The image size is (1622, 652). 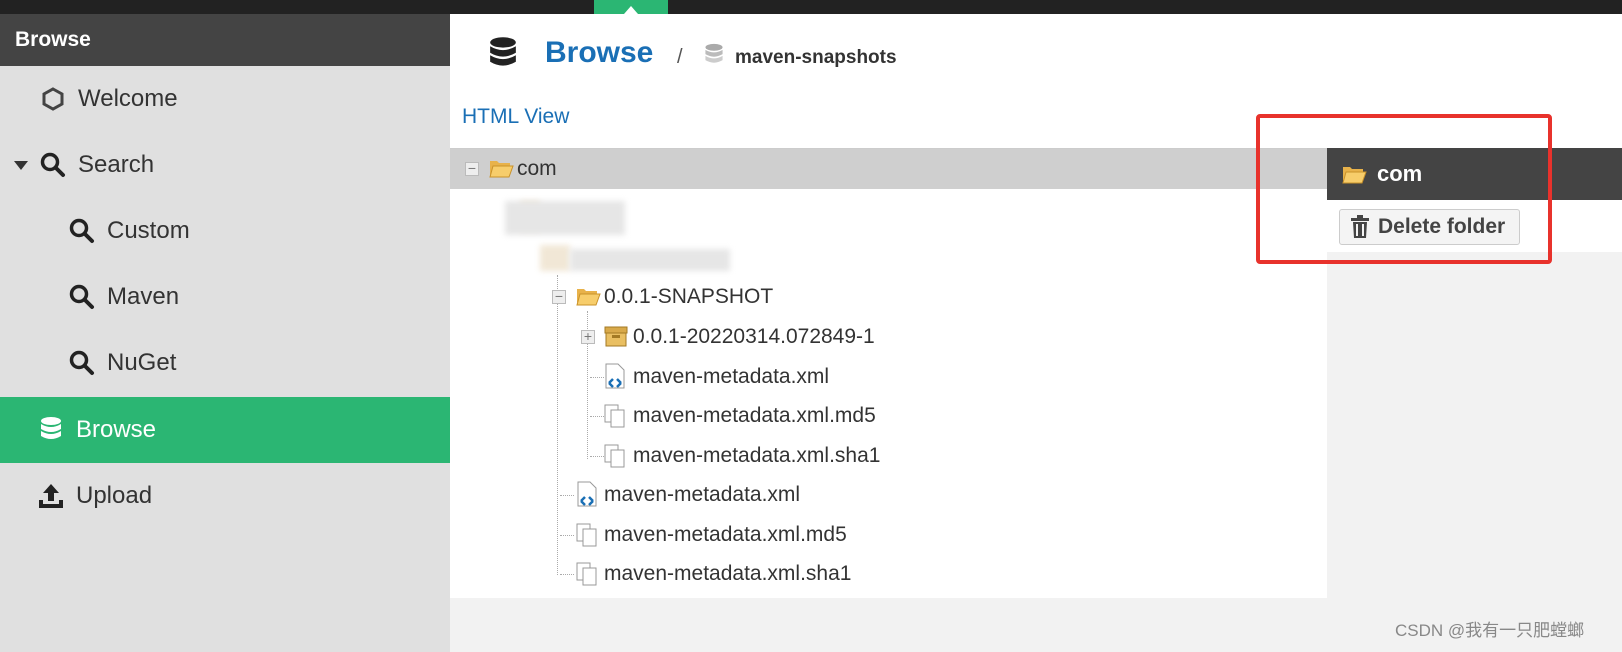 What do you see at coordinates (555, 258) in the screenshot?
I see `redacted-folder-icon` at bounding box center [555, 258].